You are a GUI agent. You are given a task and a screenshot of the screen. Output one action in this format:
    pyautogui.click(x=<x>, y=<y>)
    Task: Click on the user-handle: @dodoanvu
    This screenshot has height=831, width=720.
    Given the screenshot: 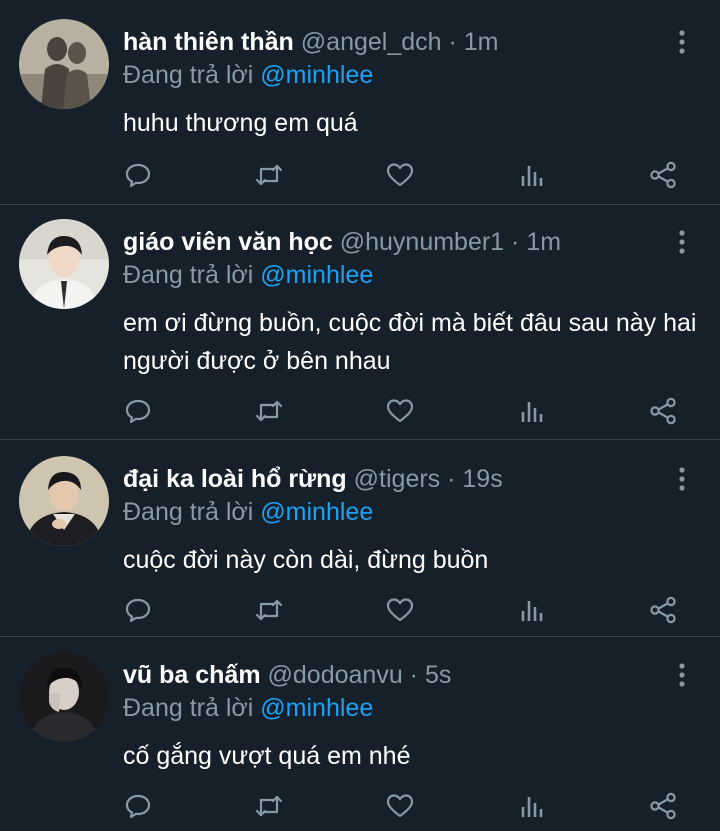 What is the action you would take?
    pyautogui.click(x=335, y=675)
    